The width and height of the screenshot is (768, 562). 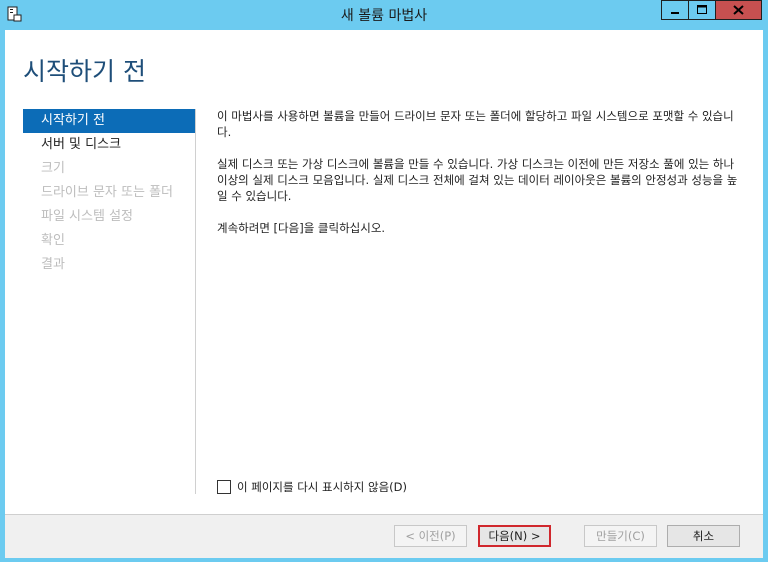 I want to click on close-icon, so click(x=738, y=10).